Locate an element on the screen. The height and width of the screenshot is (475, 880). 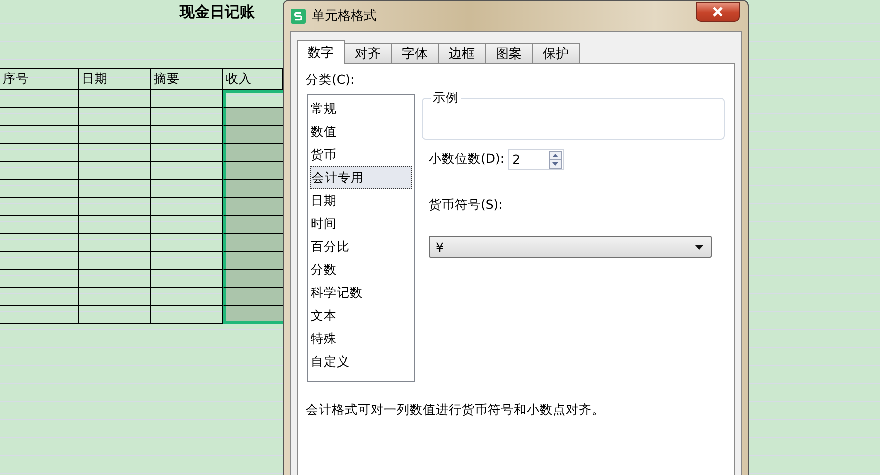
column-header: 摘要 is located at coordinates (187, 79).